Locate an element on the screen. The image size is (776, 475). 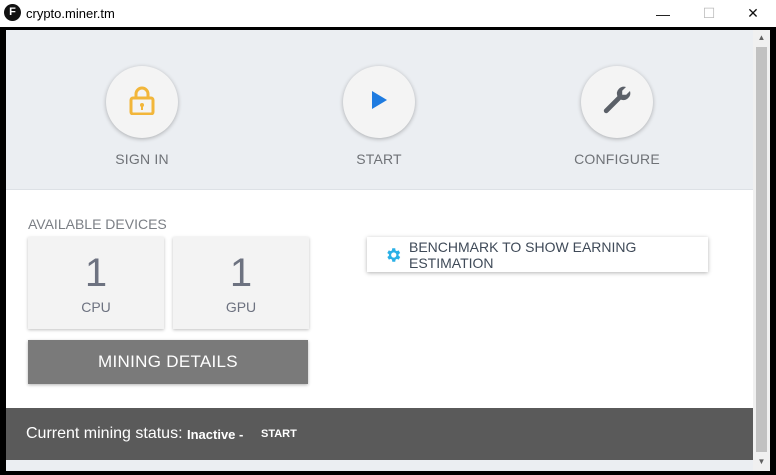
available-devices-heading: AVAILABLE DEVICES is located at coordinates (97, 224).